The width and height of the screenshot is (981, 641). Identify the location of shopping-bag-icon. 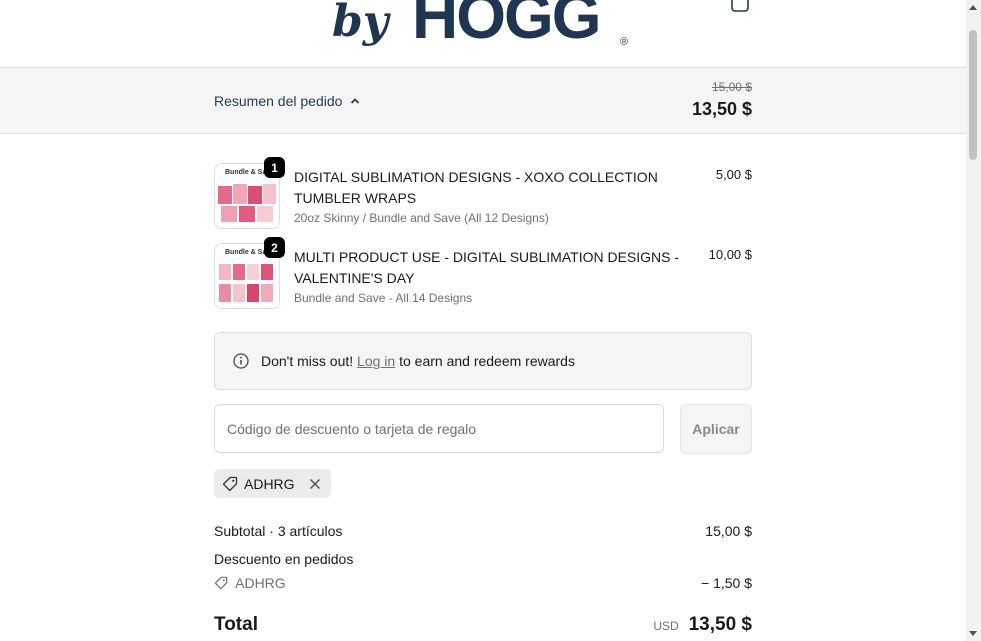
(740, 6).